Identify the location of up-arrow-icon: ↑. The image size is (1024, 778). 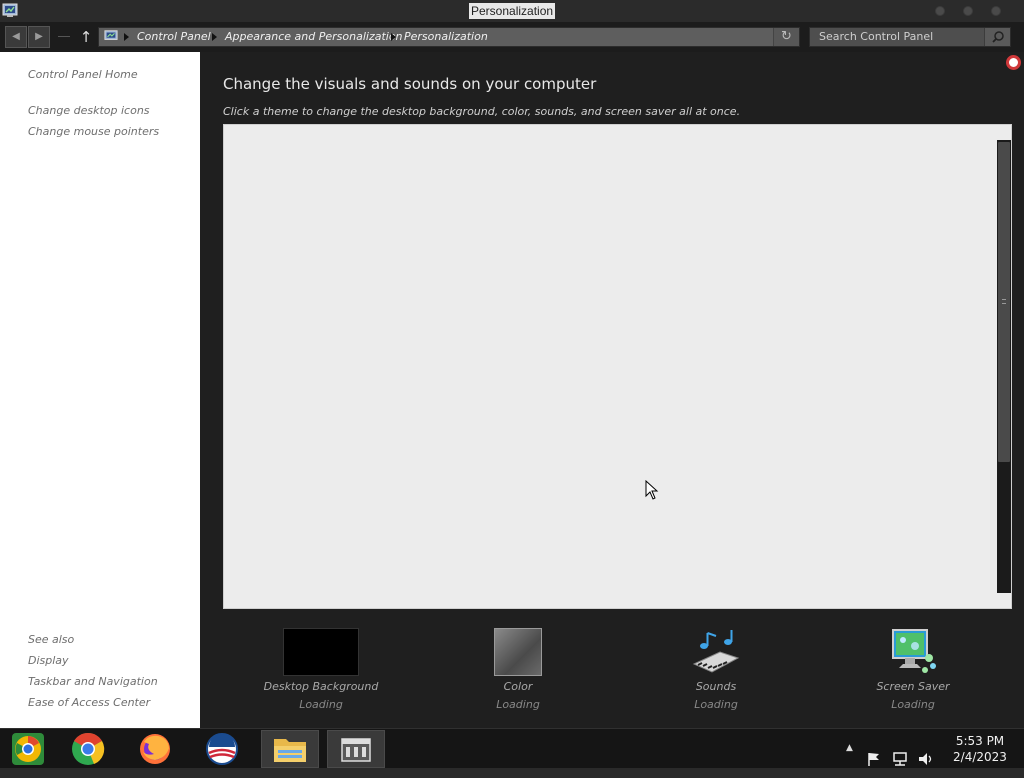
(86, 37).